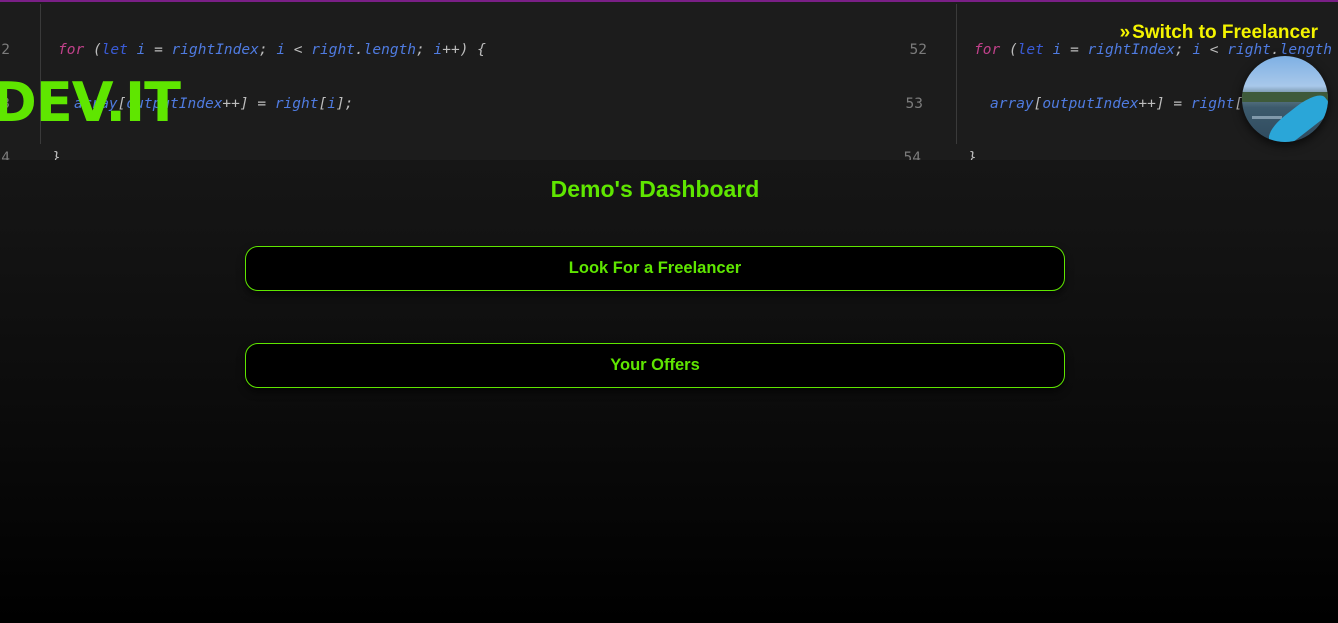  I want to click on switch-to-freelancer-link: » Switch to Freelancer, so click(1219, 33).